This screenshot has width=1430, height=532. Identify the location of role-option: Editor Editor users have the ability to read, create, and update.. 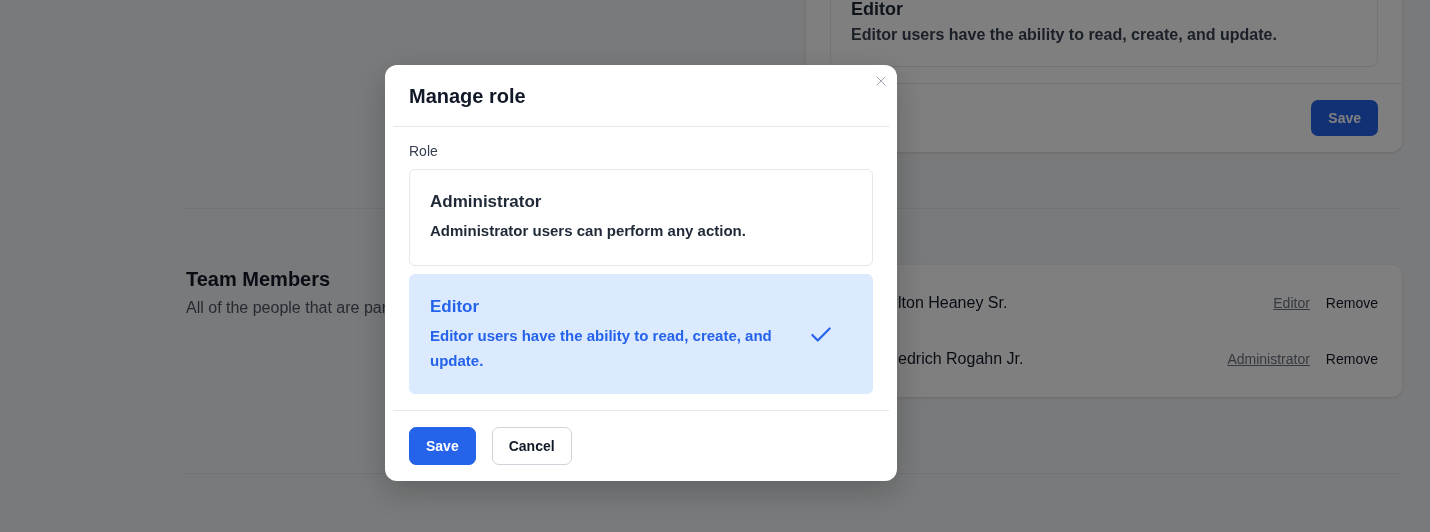
(641, 334).